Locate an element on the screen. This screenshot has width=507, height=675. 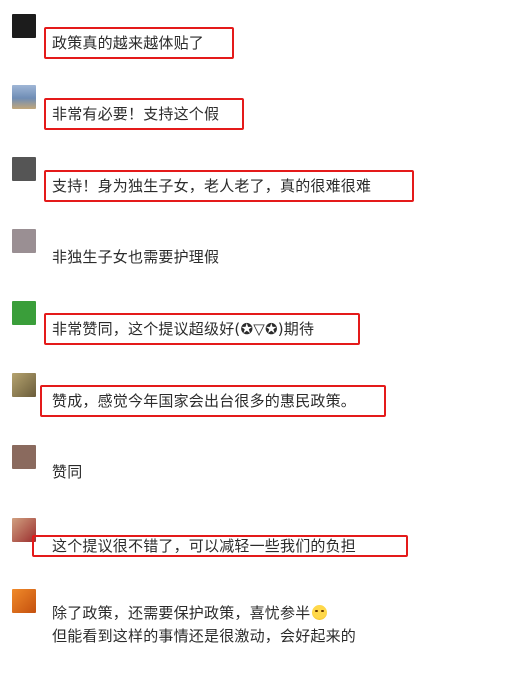
comment-text: 赞同 is located at coordinates (67, 472).